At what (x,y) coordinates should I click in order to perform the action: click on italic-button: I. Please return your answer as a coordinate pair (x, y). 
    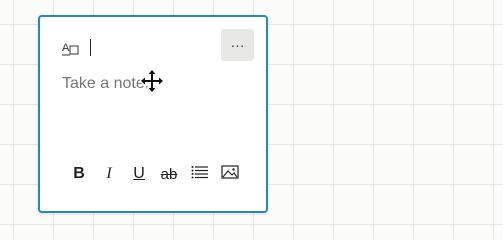
    Looking at the image, I should click on (109, 174).